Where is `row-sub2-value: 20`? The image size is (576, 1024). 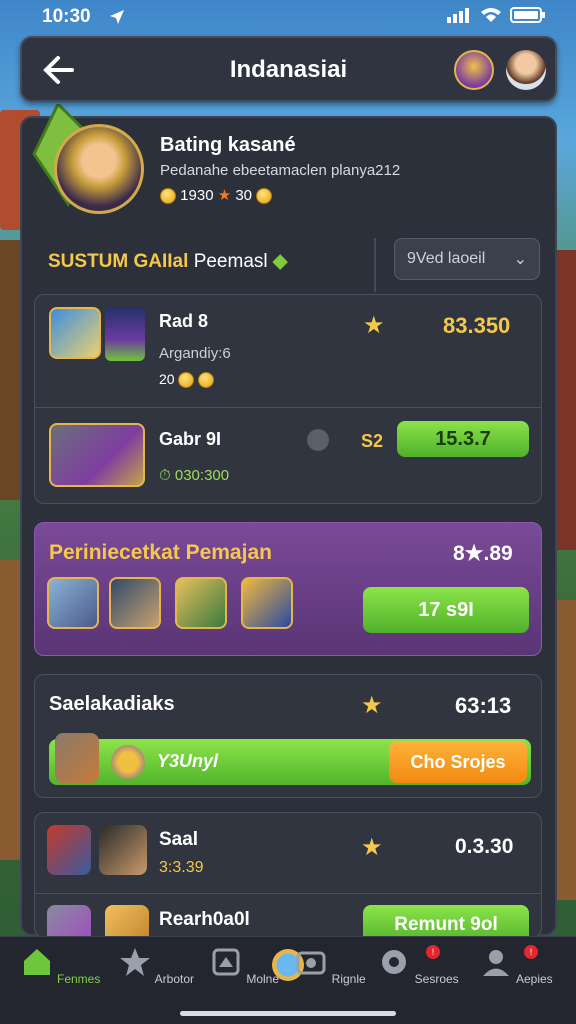
row-sub2-value: 20 is located at coordinates (167, 379).